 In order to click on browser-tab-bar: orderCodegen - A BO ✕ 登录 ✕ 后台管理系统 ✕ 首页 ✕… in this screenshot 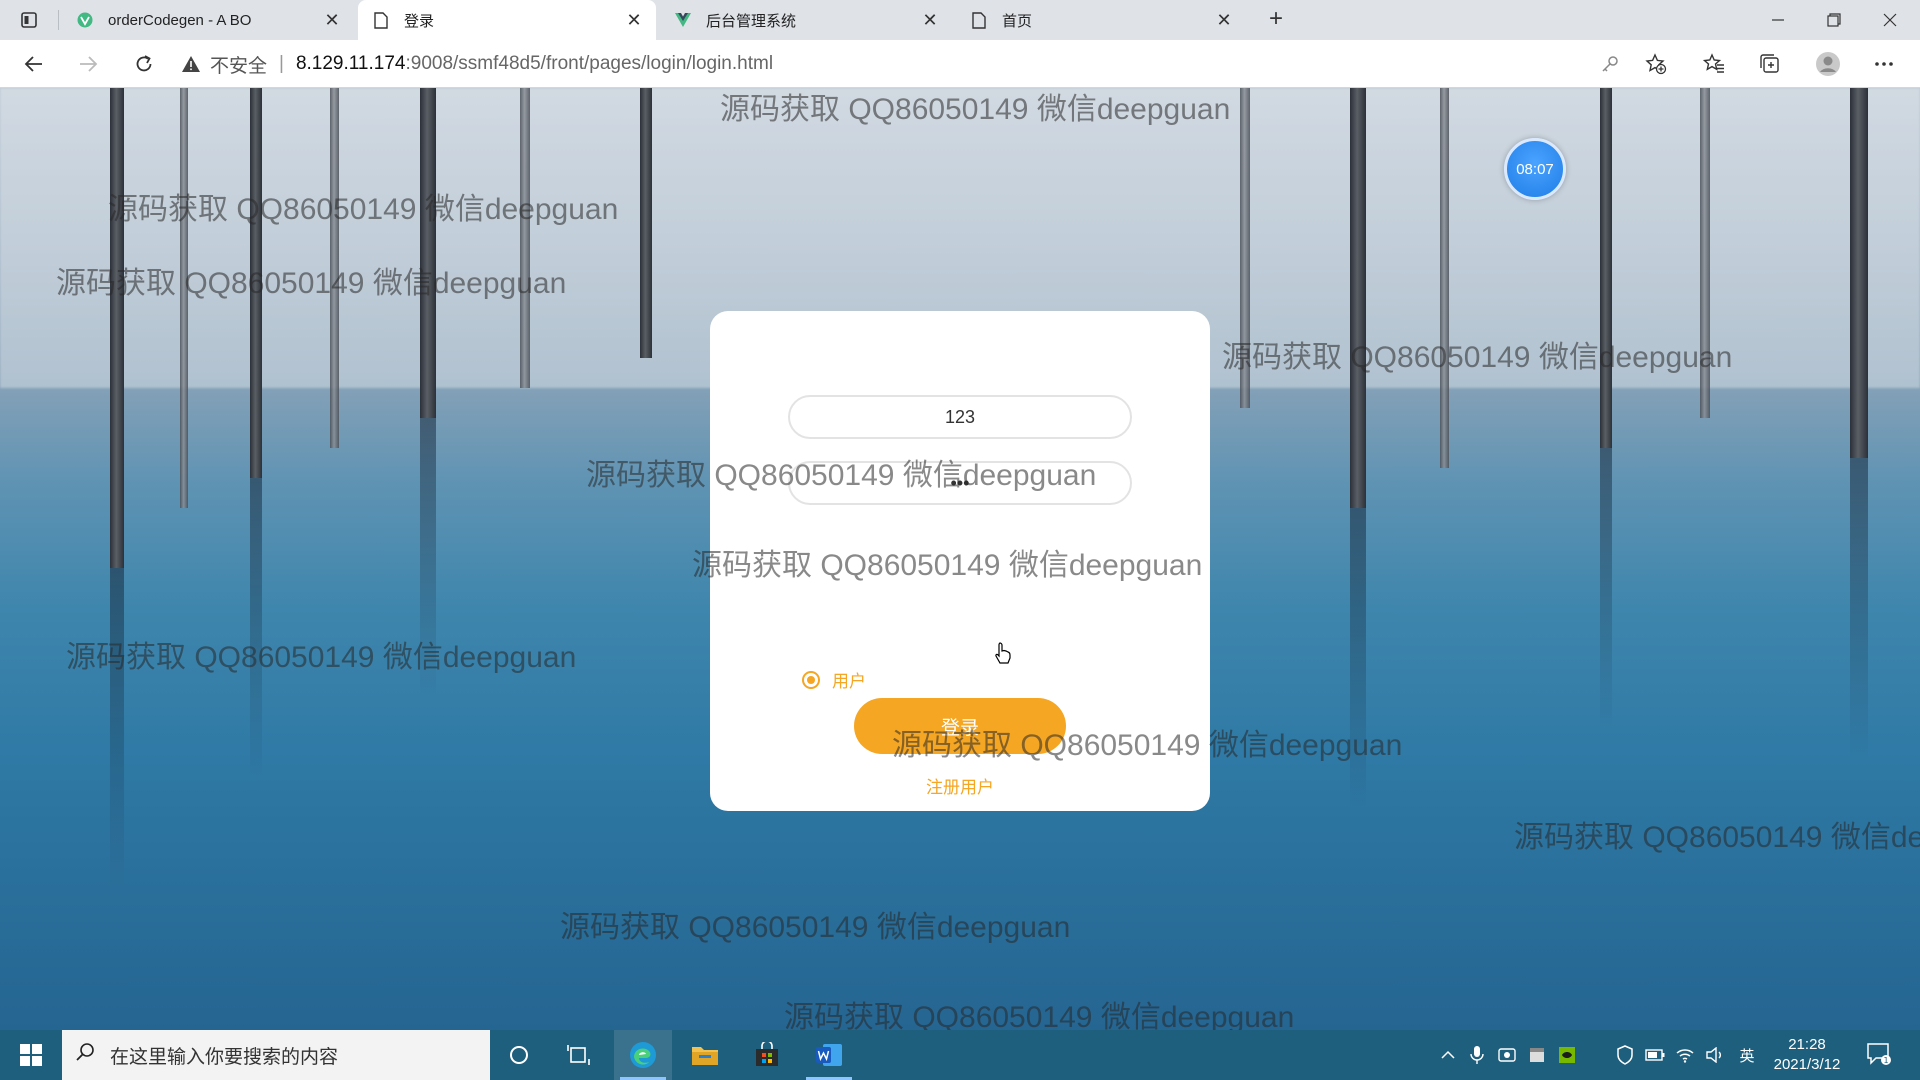, I will do `click(960, 20)`.